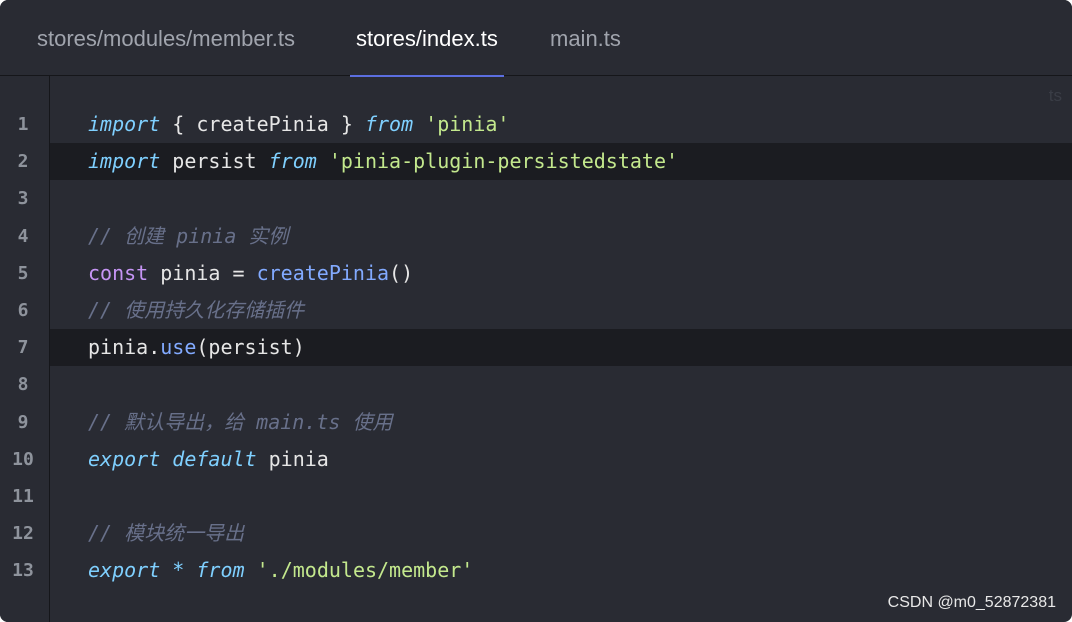  What do you see at coordinates (23, 162) in the screenshot?
I see `line-number: 2` at bounding box center [23, 162].